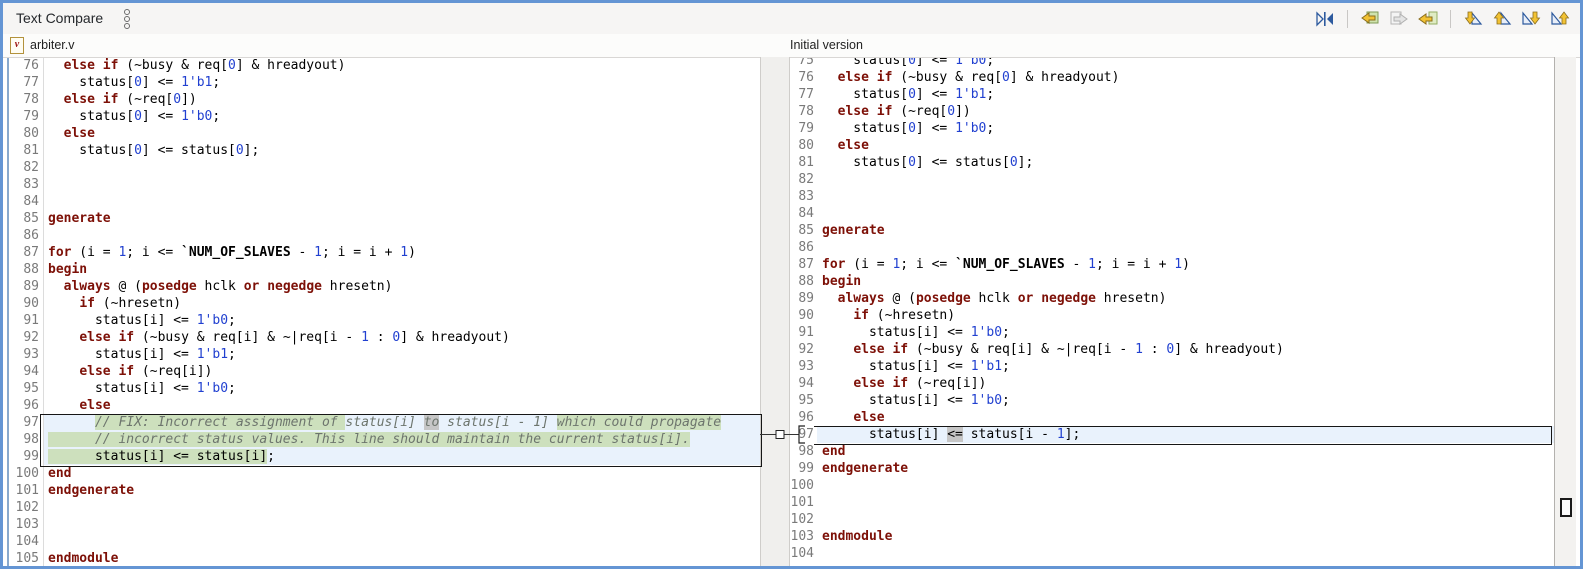 The width and height of the screenshot is (1583, 569). What do you see at coordinates (385, 99) in the screenshot?
I see `code-line: 78 else if (~req[0])` at bounding box center [385, 99].